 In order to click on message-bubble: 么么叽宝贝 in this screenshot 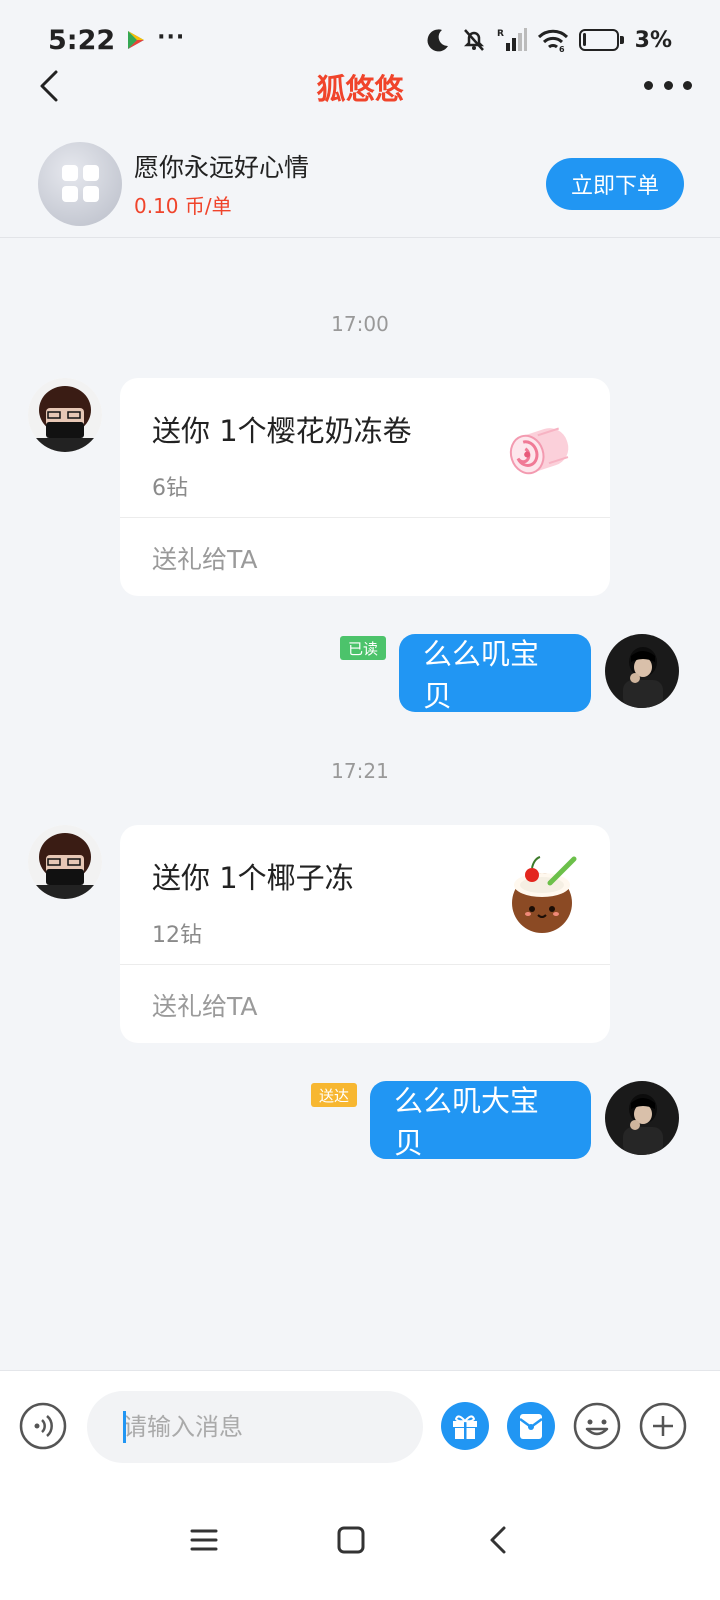, I will do `click(495, 673)`.